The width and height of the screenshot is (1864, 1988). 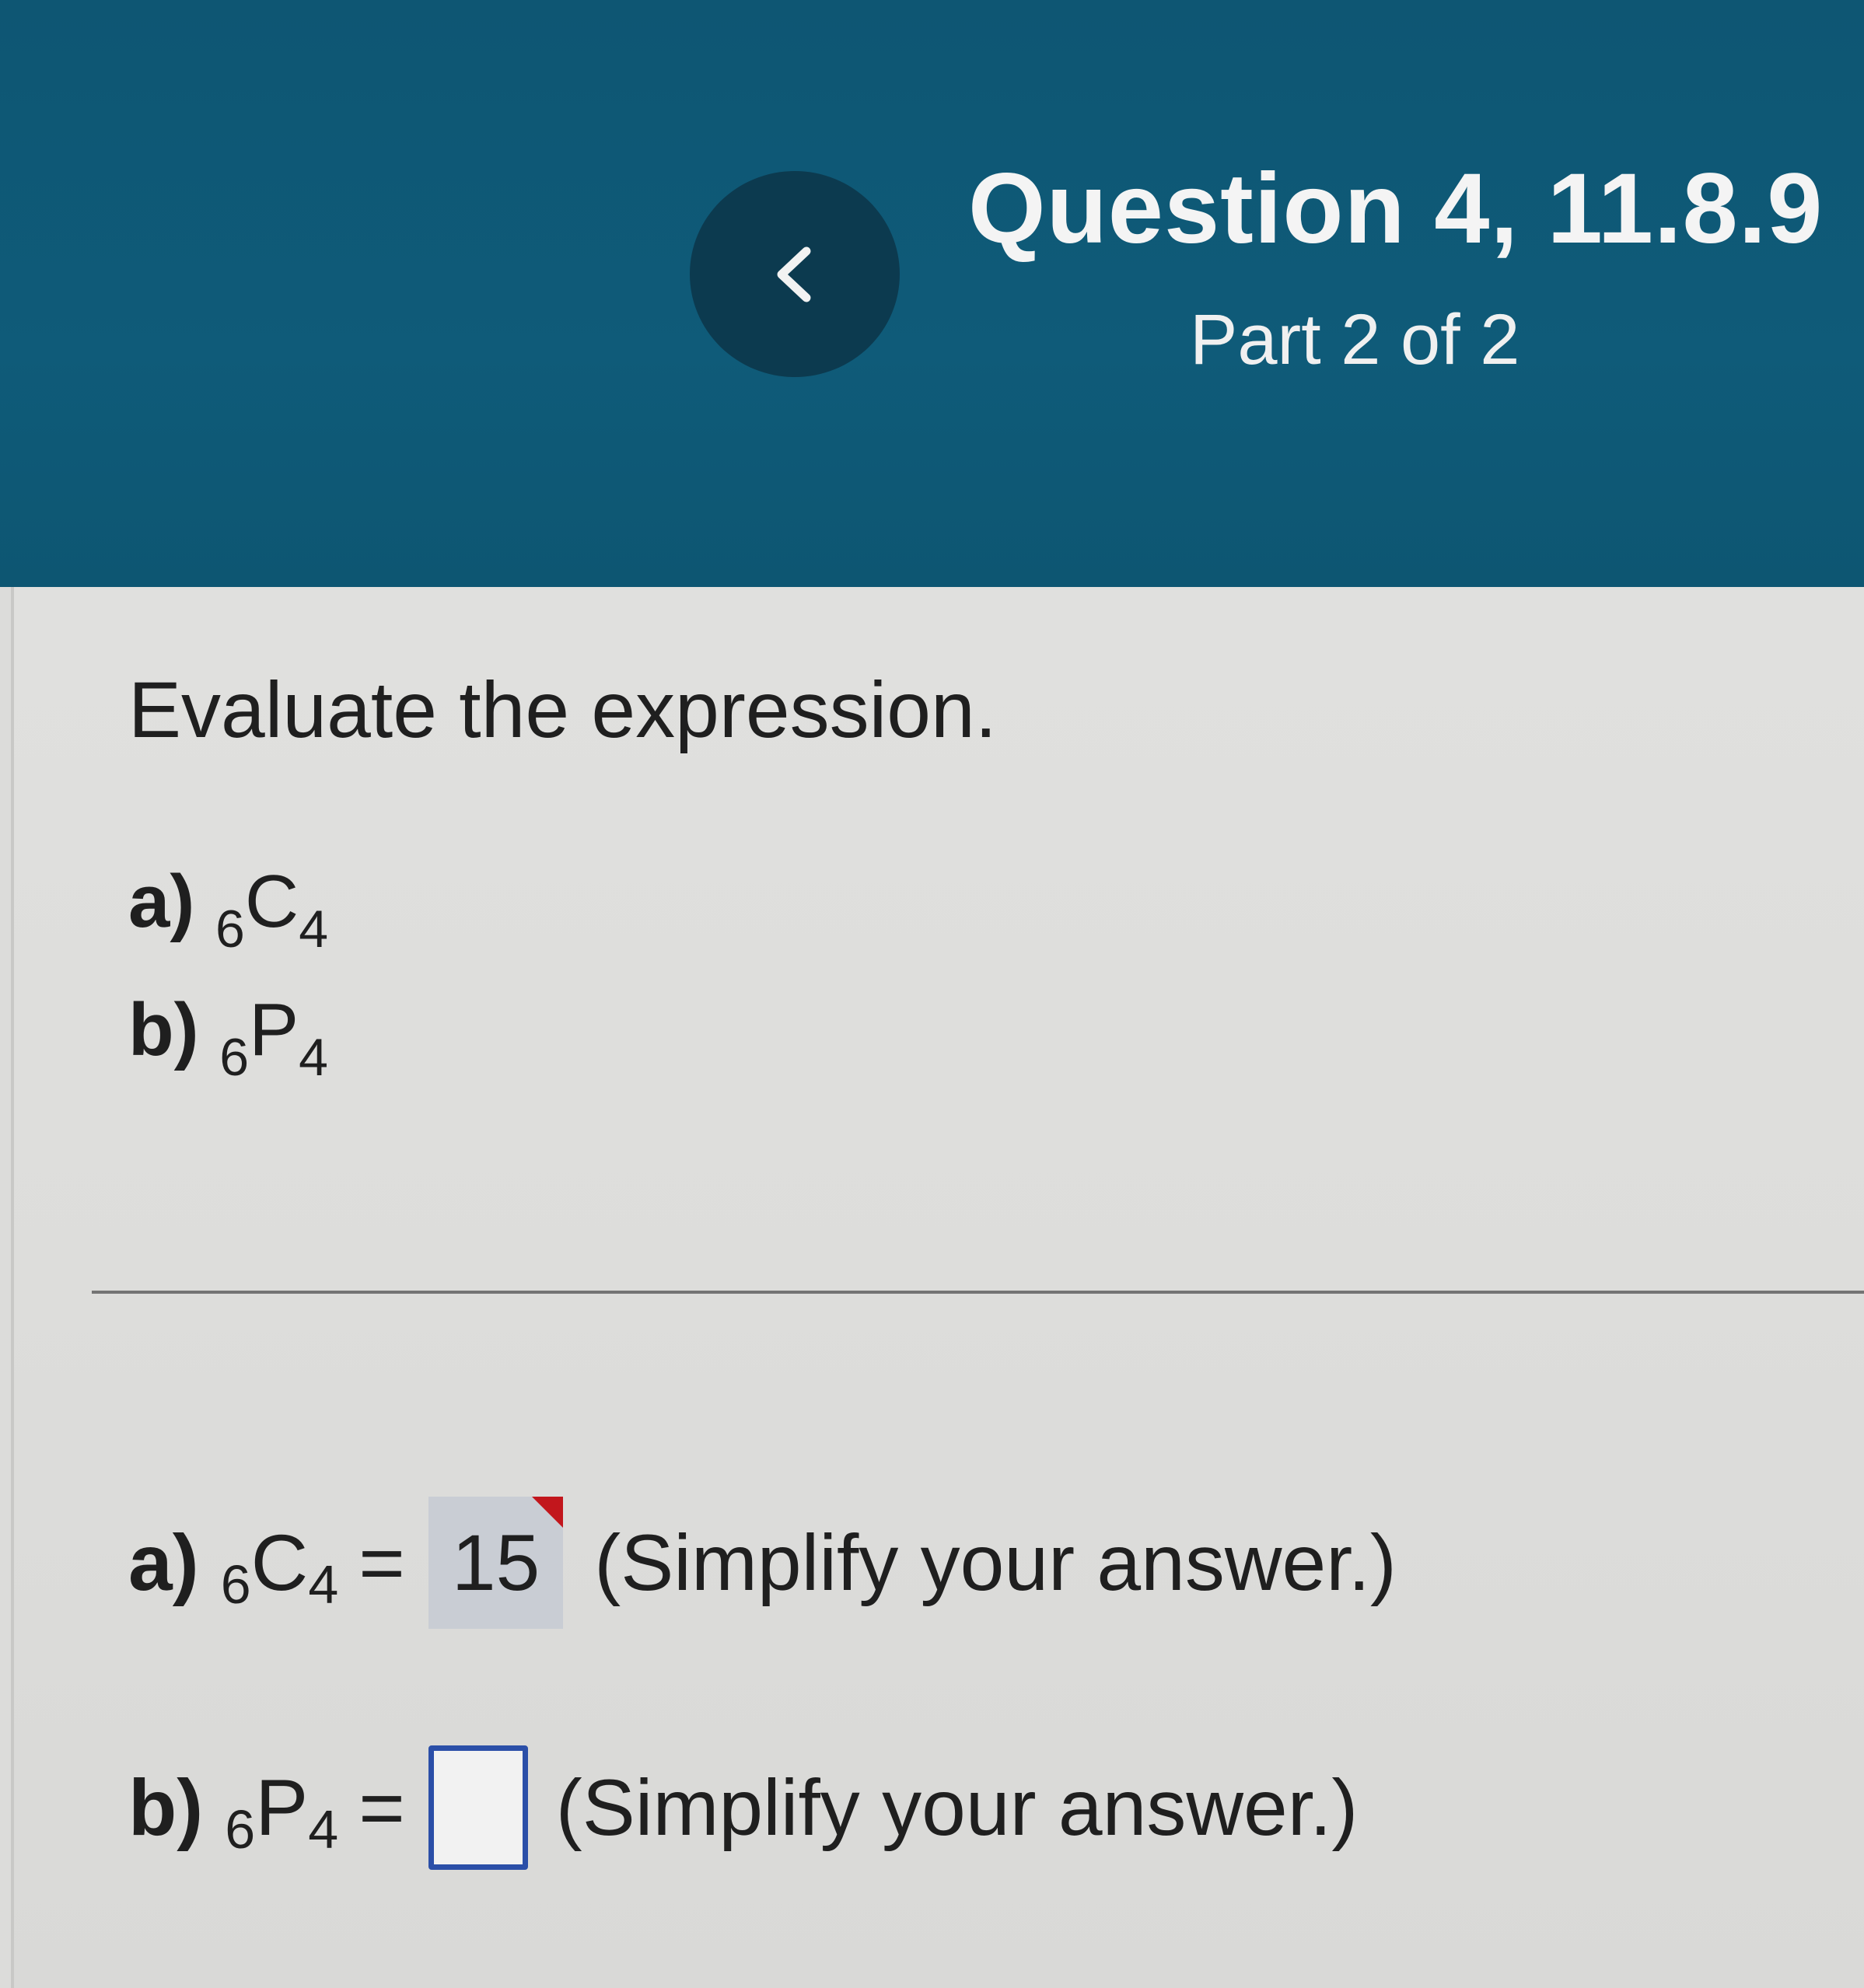 I want to click on question-part: Part 2 of 2, so click(x=1355, y=339).